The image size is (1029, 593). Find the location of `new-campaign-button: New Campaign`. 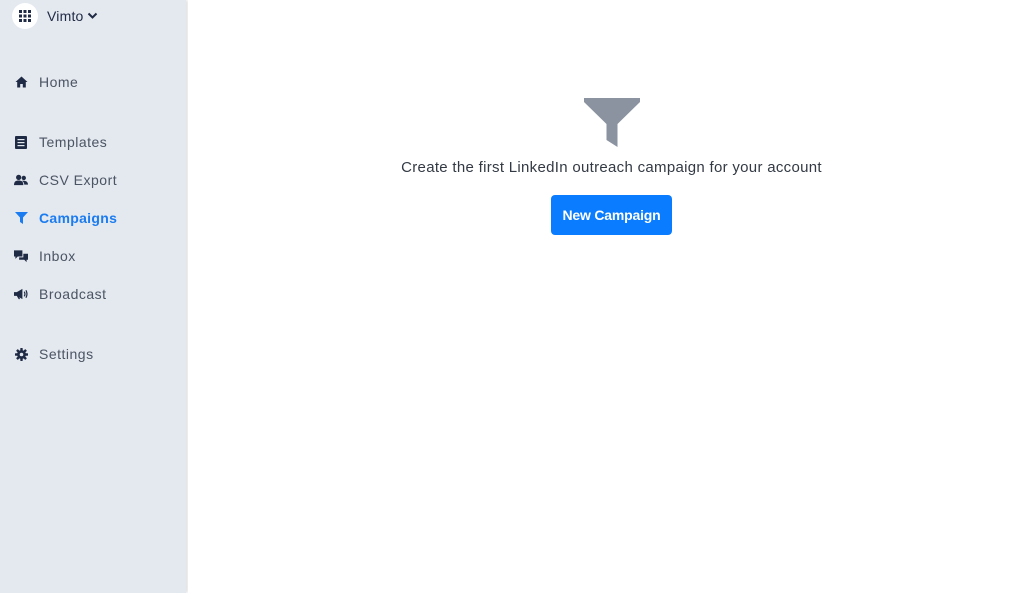

new-campaign-button: New Campaign is located at coordinates (611, 215).